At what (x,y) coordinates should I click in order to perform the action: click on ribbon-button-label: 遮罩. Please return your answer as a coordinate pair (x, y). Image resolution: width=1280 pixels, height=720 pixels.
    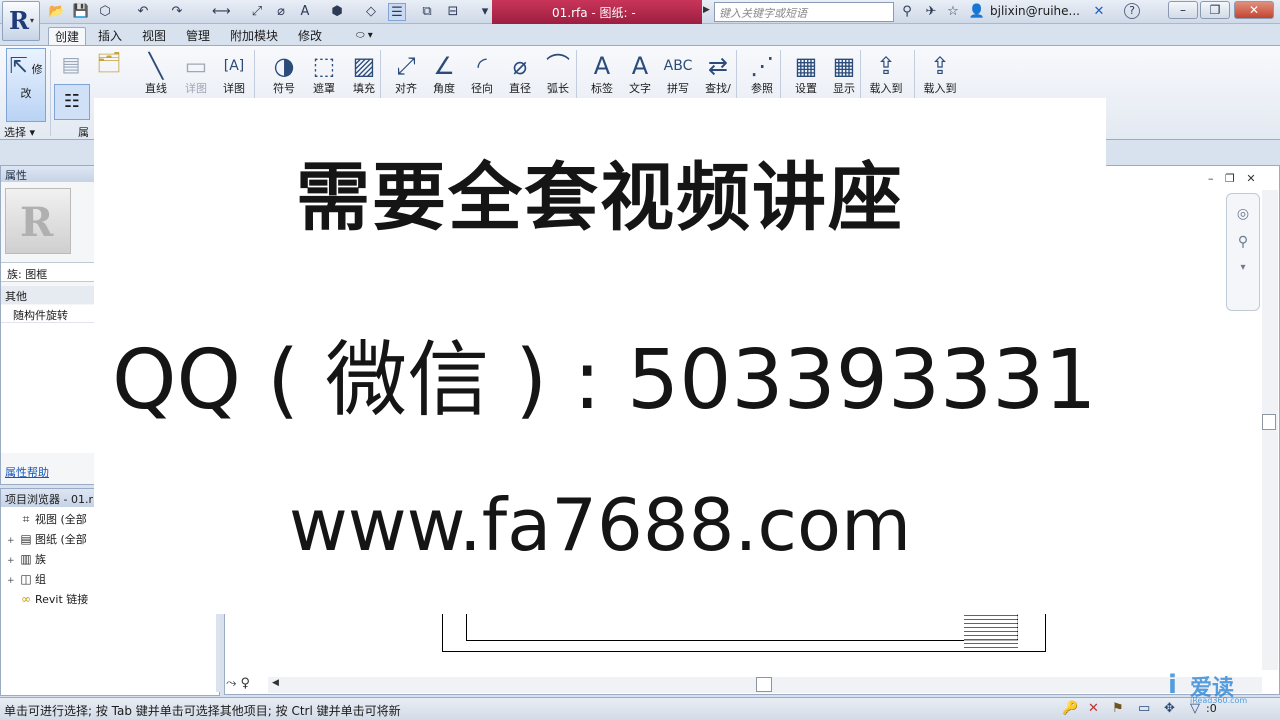
    Looking at the image, I should click on (324, 88).